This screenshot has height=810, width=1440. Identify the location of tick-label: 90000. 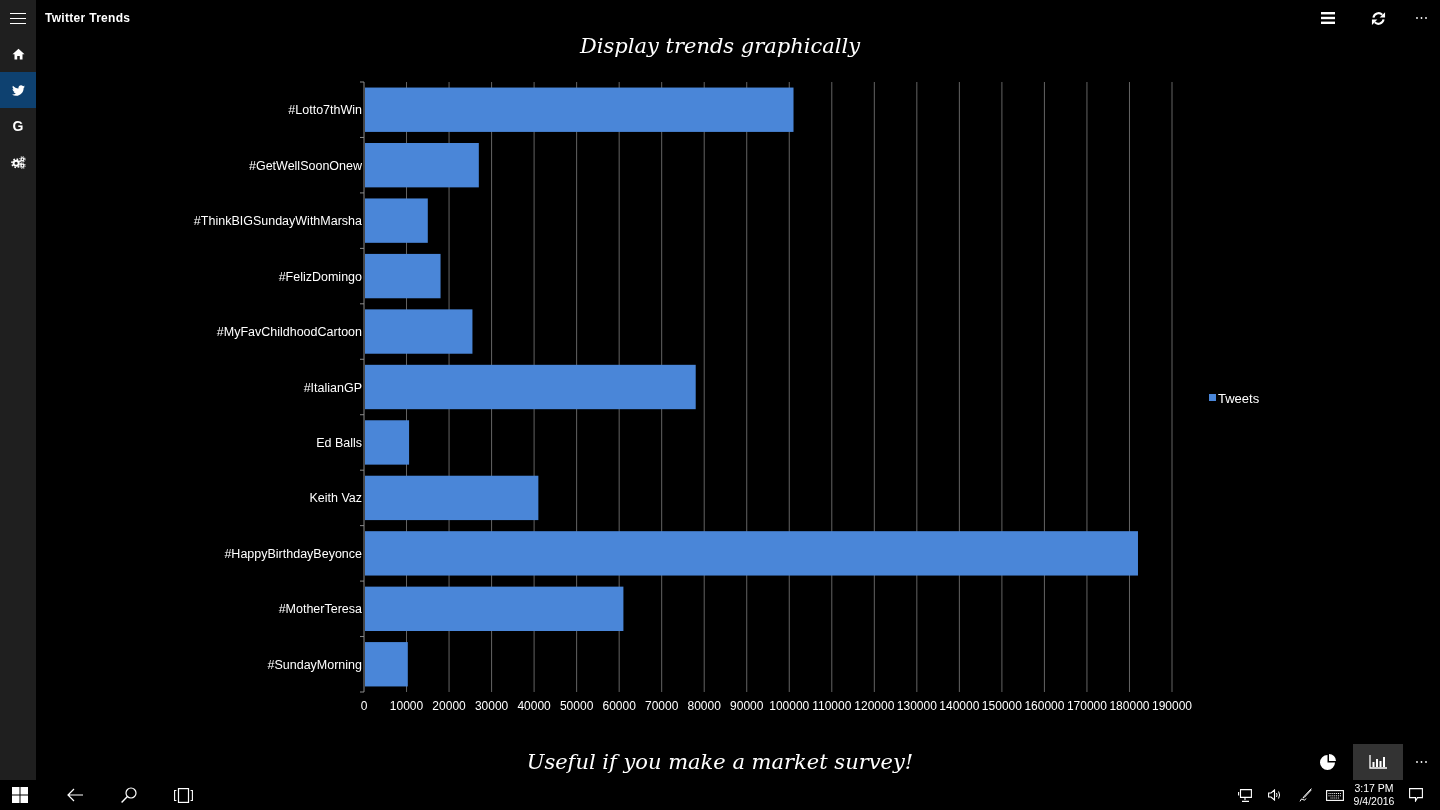
(747, 706).